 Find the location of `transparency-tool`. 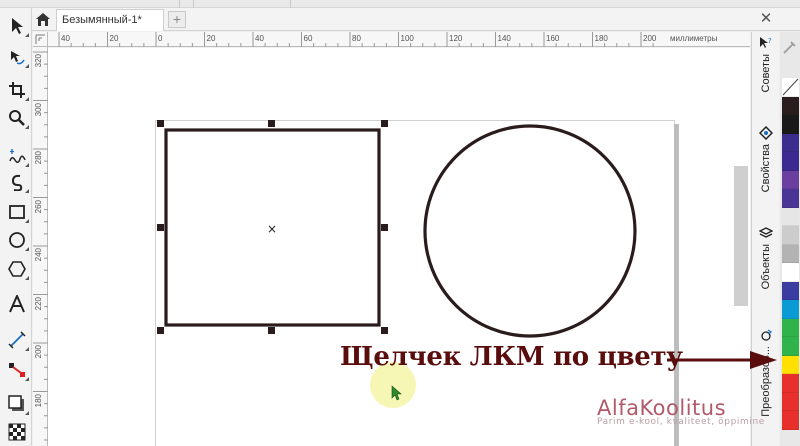

transparency-tool is located at coordinates (17, 432).